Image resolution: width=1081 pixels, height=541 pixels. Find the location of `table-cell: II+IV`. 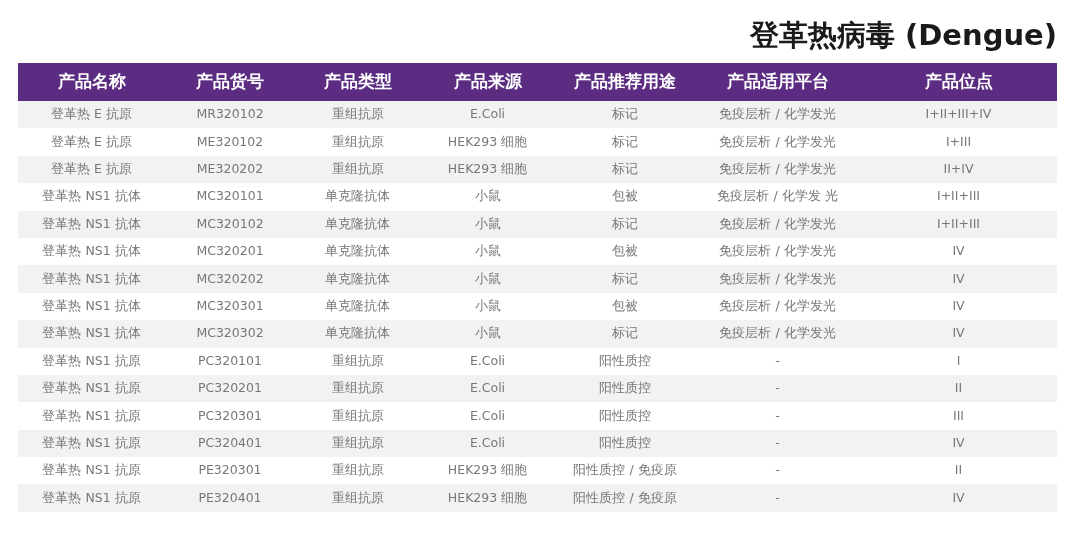

table-cell: II+IV is located at coordinates (958, 169).